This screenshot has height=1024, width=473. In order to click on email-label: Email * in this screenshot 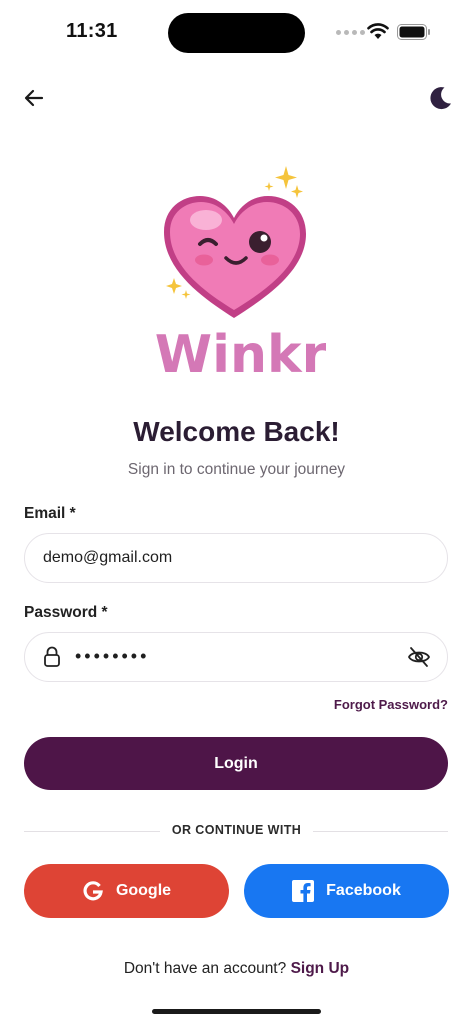, I will do `click(50, 513)`.